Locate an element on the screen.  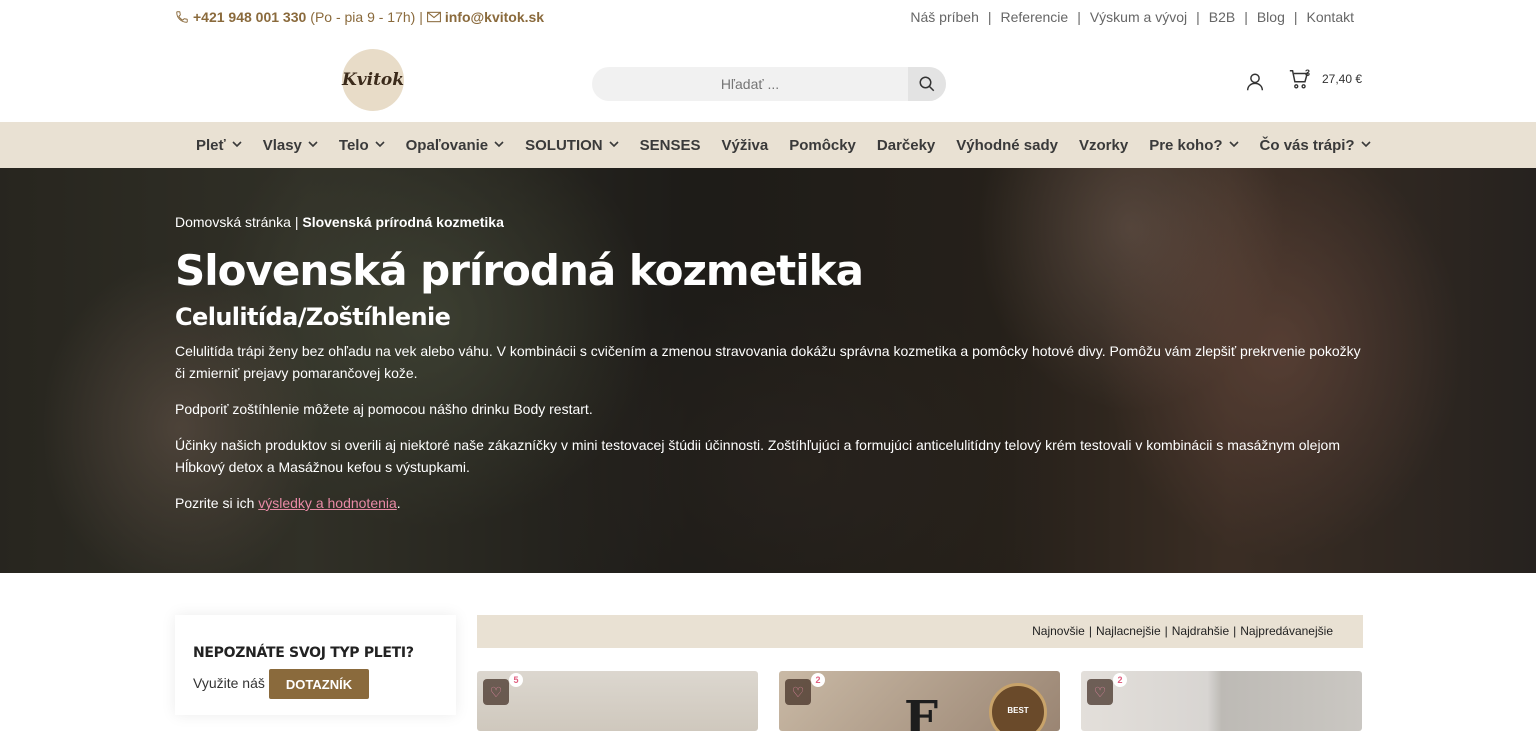
user-icon is located at coordinates (1255, 82).